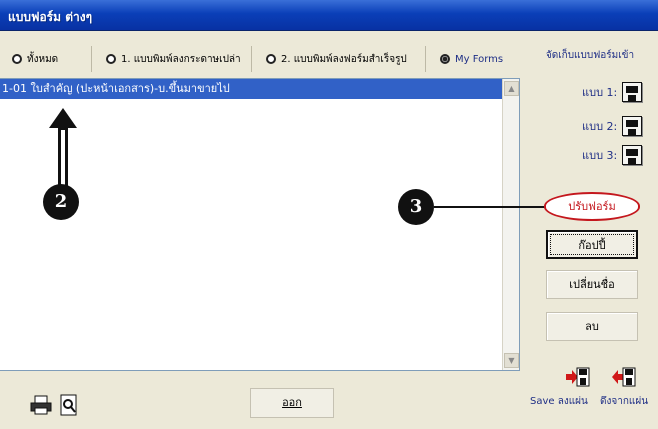 Image resolution: width=658 pixels, height=429 pixels. I want to click on load-from-disk-label: ดึงจากแผ่น, so click(624, 401).